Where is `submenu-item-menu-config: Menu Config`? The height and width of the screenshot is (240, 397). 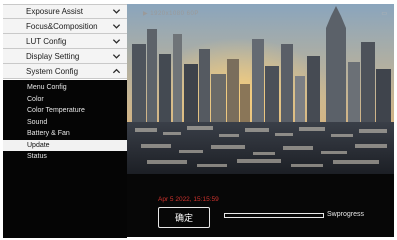 submenu-item-menu-config: Menu Config is located at coordinates (65, 88).